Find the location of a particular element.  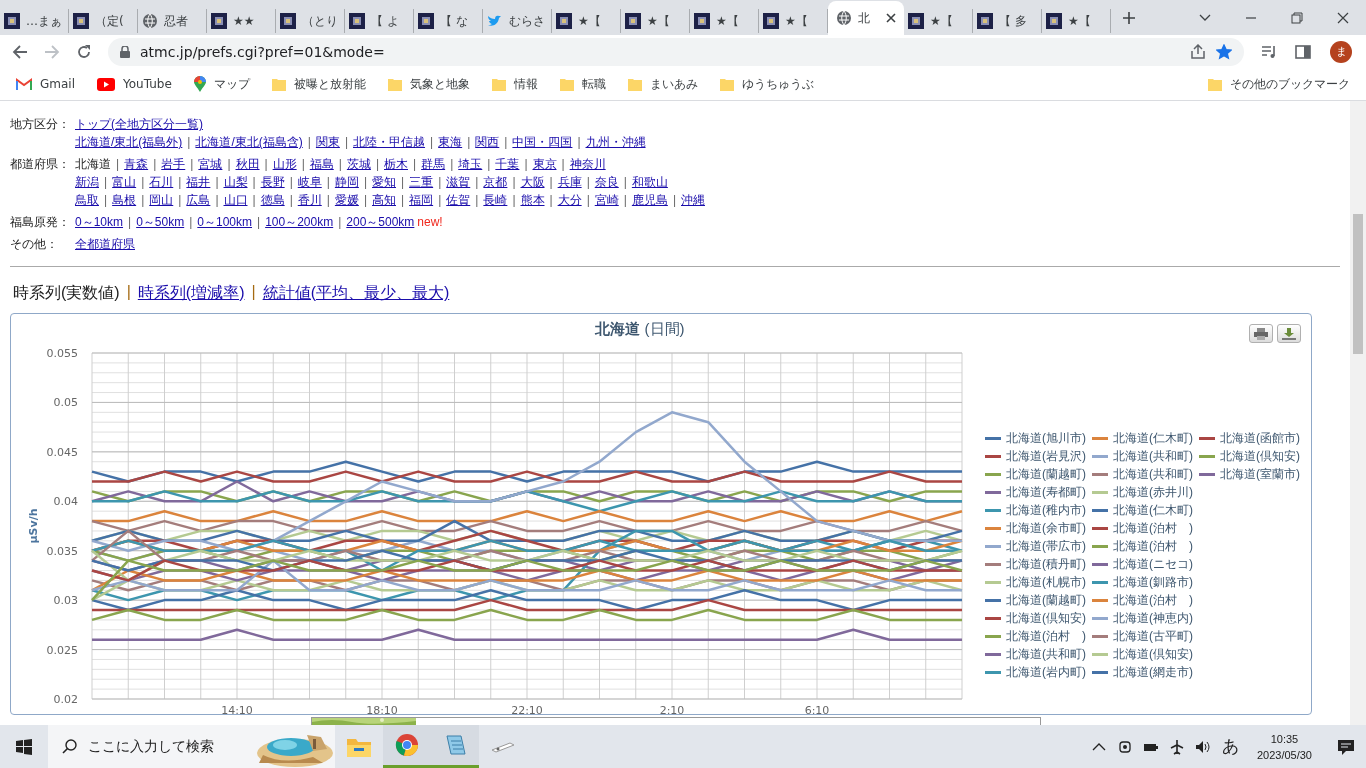

axis-label: 14:10 is located at coordinates (237, 710).